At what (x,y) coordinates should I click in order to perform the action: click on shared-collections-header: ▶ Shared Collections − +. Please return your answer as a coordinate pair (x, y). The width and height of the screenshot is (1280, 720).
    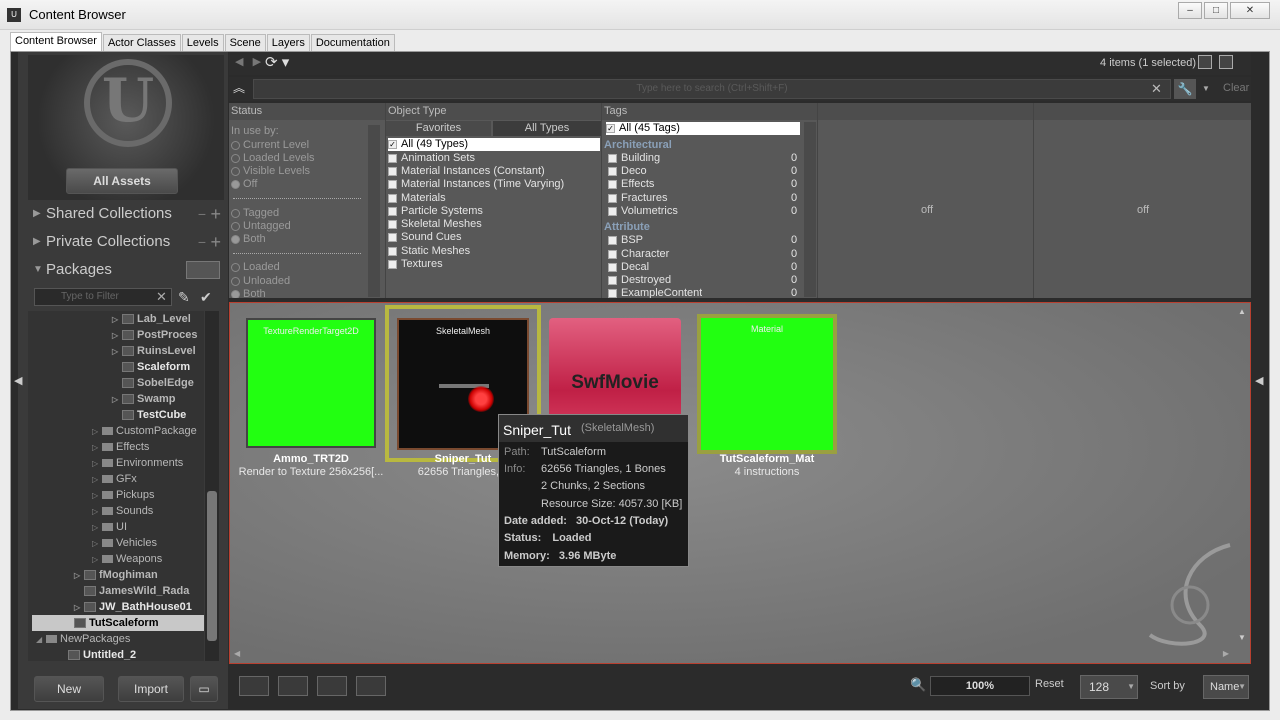
    Looking at the image, I should click on (126, 214).